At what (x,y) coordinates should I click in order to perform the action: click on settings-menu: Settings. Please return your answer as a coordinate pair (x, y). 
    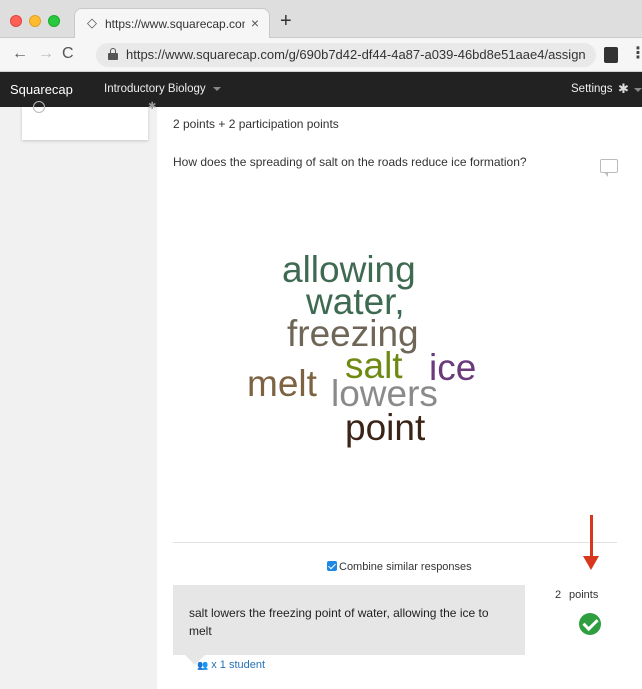
    Looking at the image, I should click on (592, 89).